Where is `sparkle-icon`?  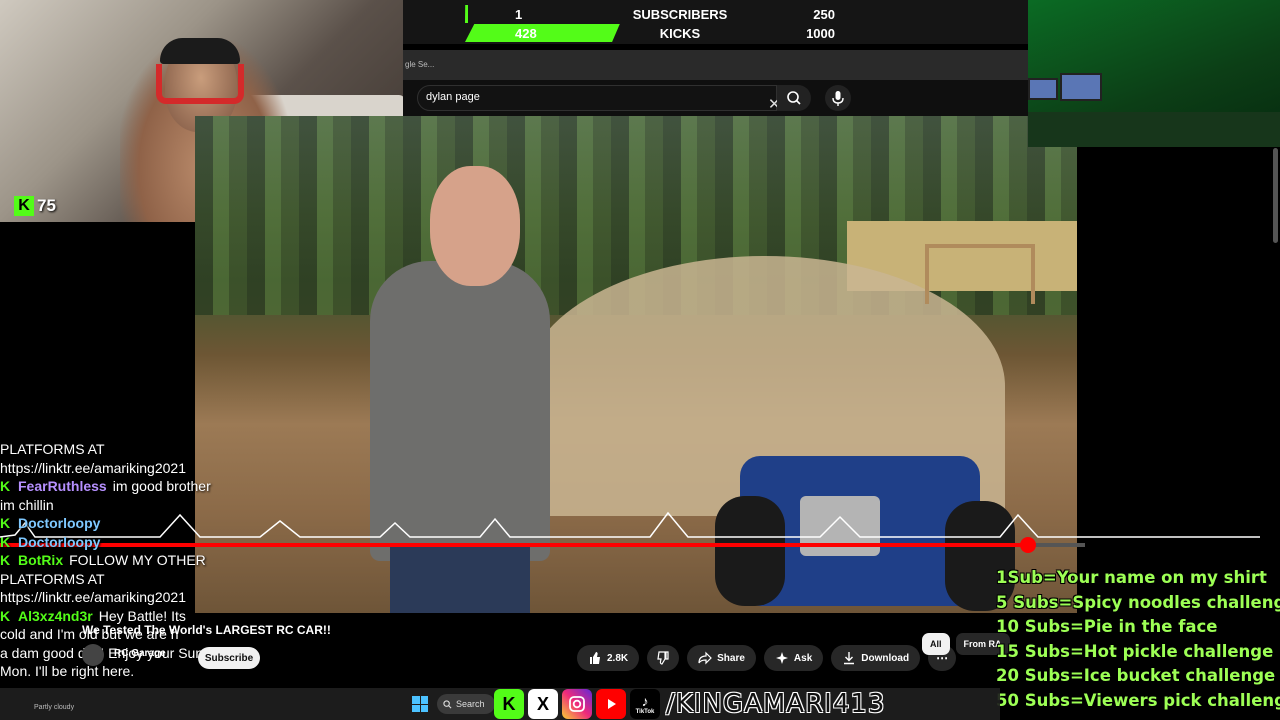
sparkle-icon is located at coordinates (781, 658).